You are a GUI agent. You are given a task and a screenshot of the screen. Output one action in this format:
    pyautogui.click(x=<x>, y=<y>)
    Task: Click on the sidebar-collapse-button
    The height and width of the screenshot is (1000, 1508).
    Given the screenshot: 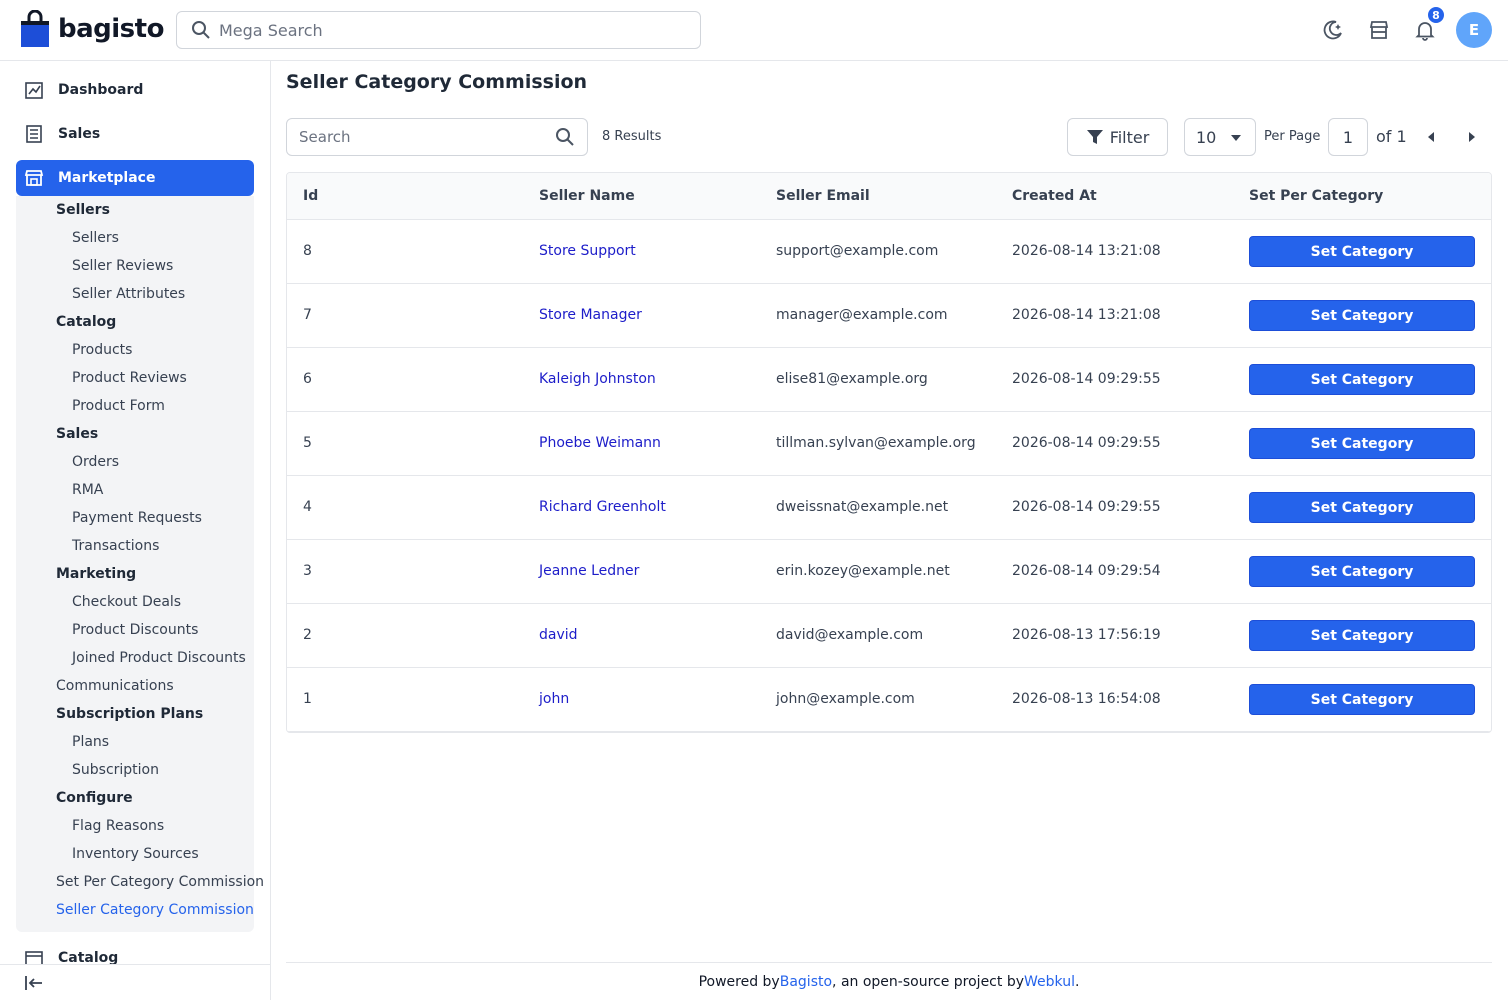 What is the action you would take?
    pyautogui.click(x=135, y=982)
    